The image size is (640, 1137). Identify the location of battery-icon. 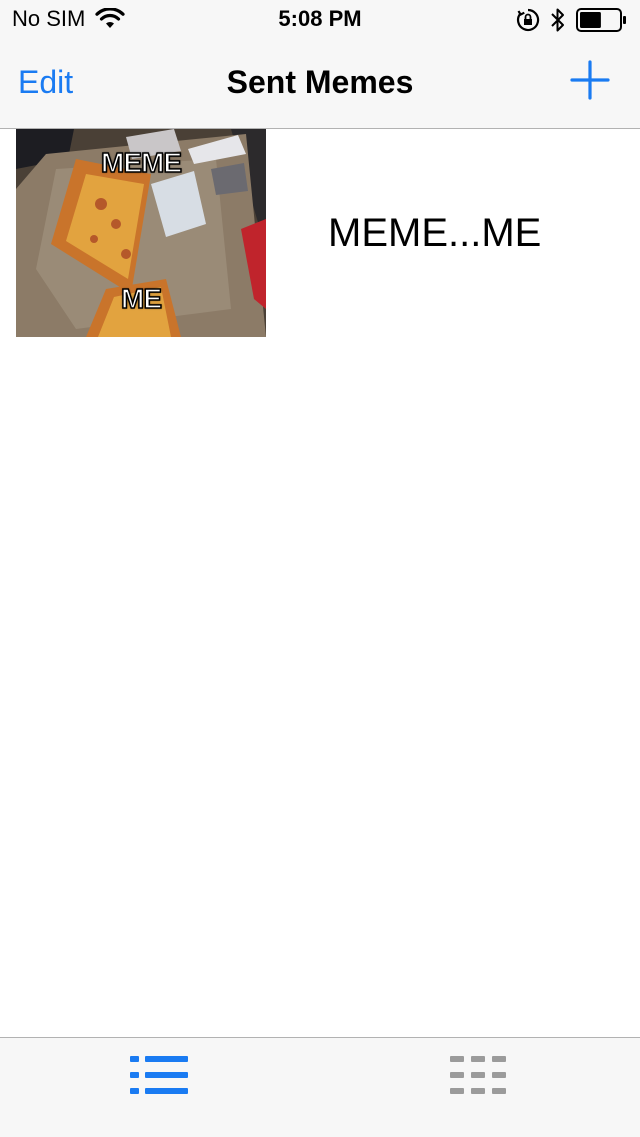
(601, 20).